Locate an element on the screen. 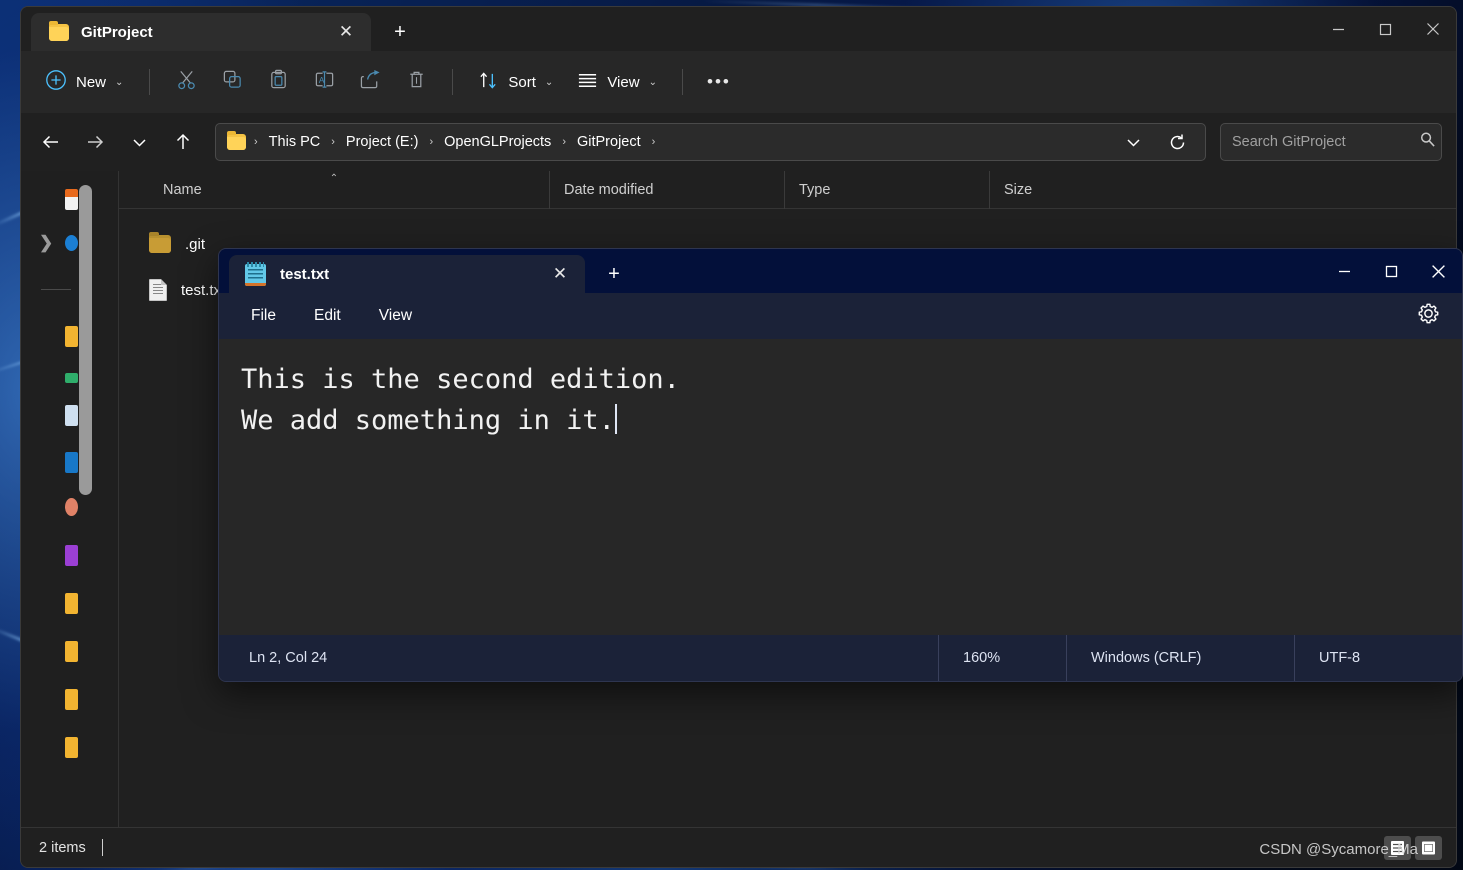  trash-icon is located at coordinates (416, 82).